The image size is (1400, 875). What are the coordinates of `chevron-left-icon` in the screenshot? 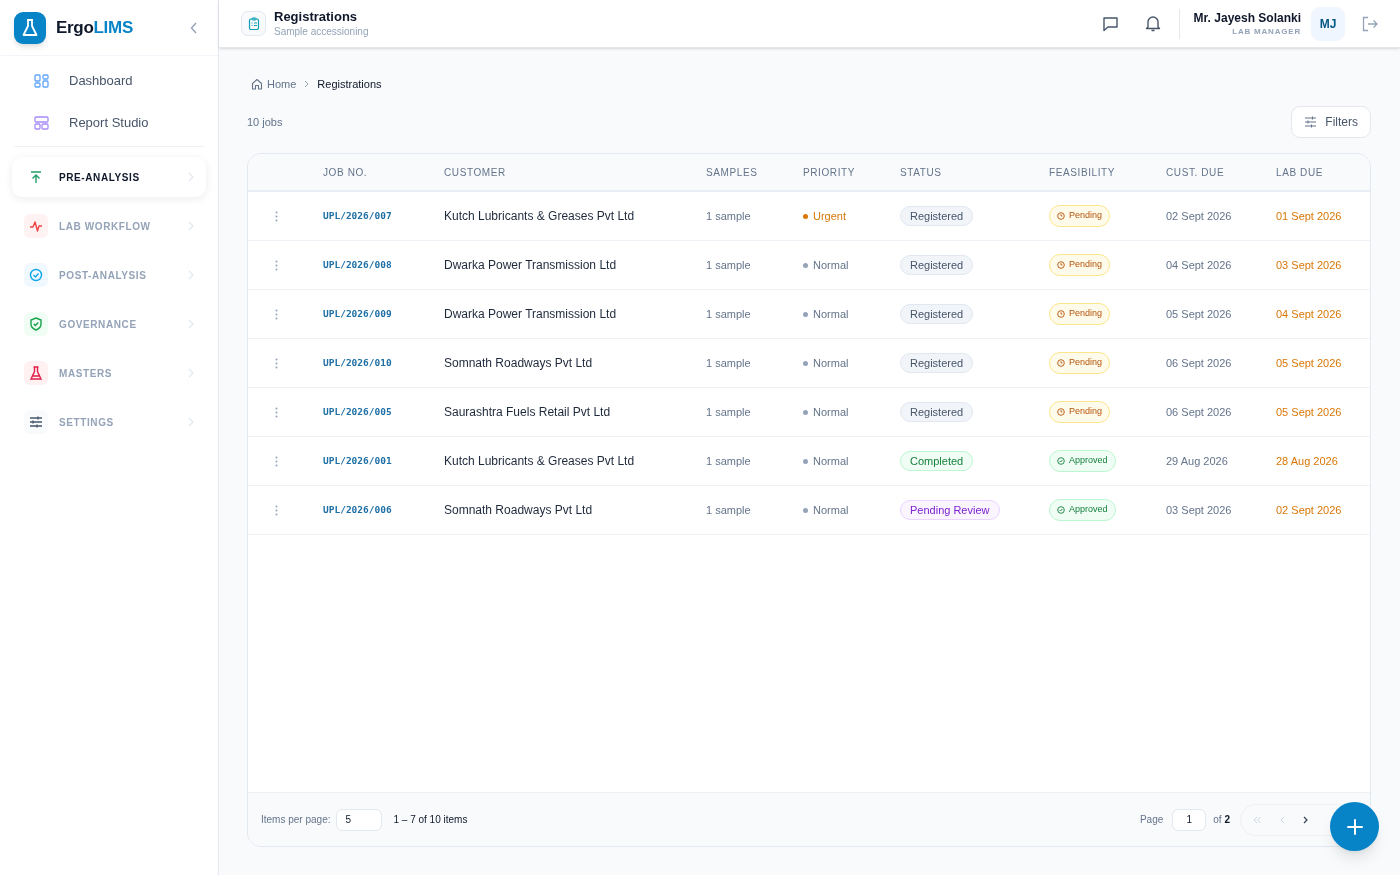 It's located at (194, 27).